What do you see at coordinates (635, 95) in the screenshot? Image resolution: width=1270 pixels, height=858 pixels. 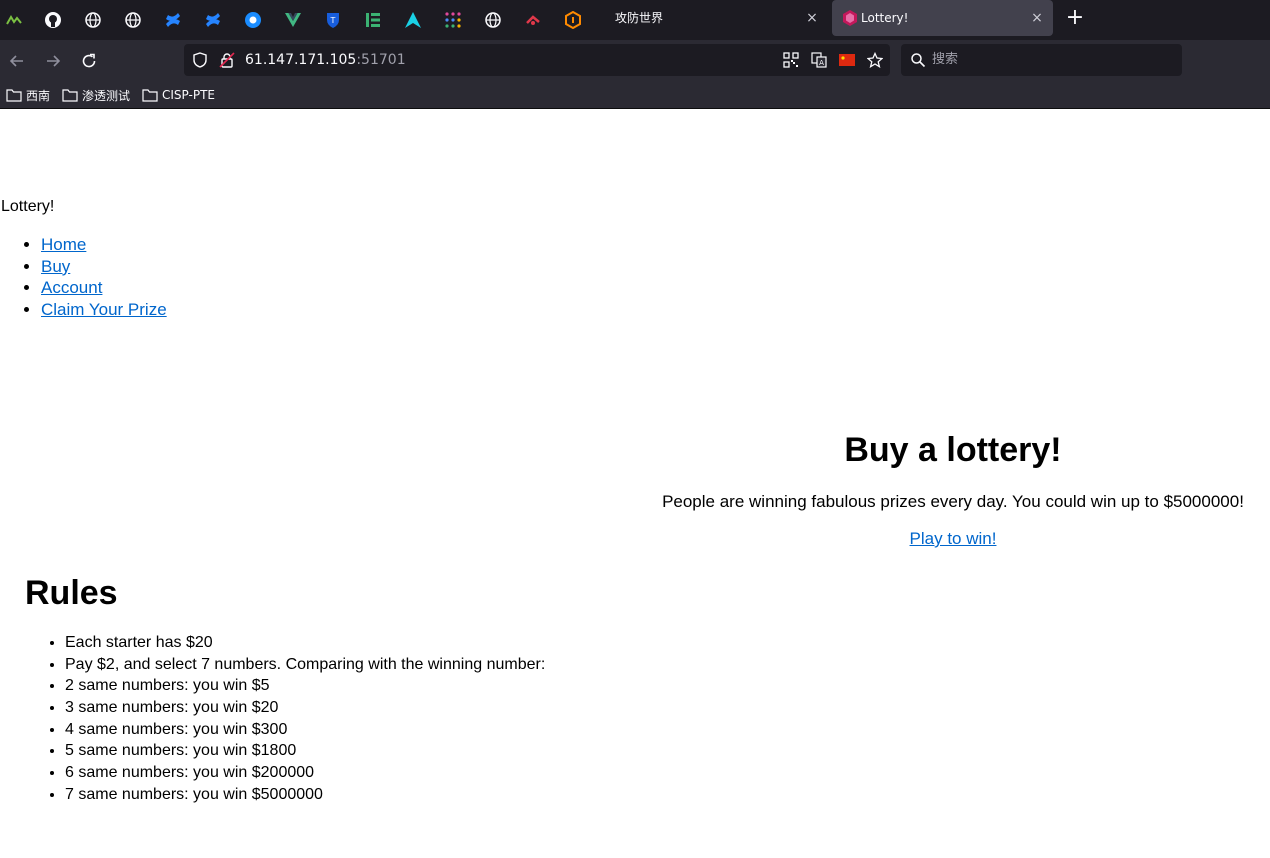 I see `bookmarks-toolbar: 西南 渗透测试 CISP-PTE` at bounding box center [635, 95].